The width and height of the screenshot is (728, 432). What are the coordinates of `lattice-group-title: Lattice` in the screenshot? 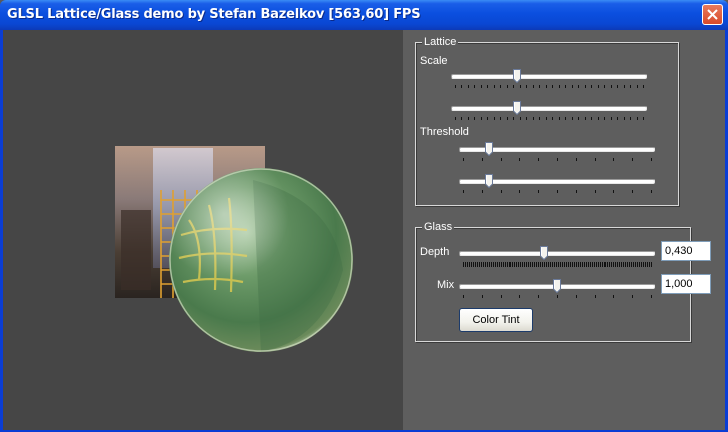 It's located at (440, 42).